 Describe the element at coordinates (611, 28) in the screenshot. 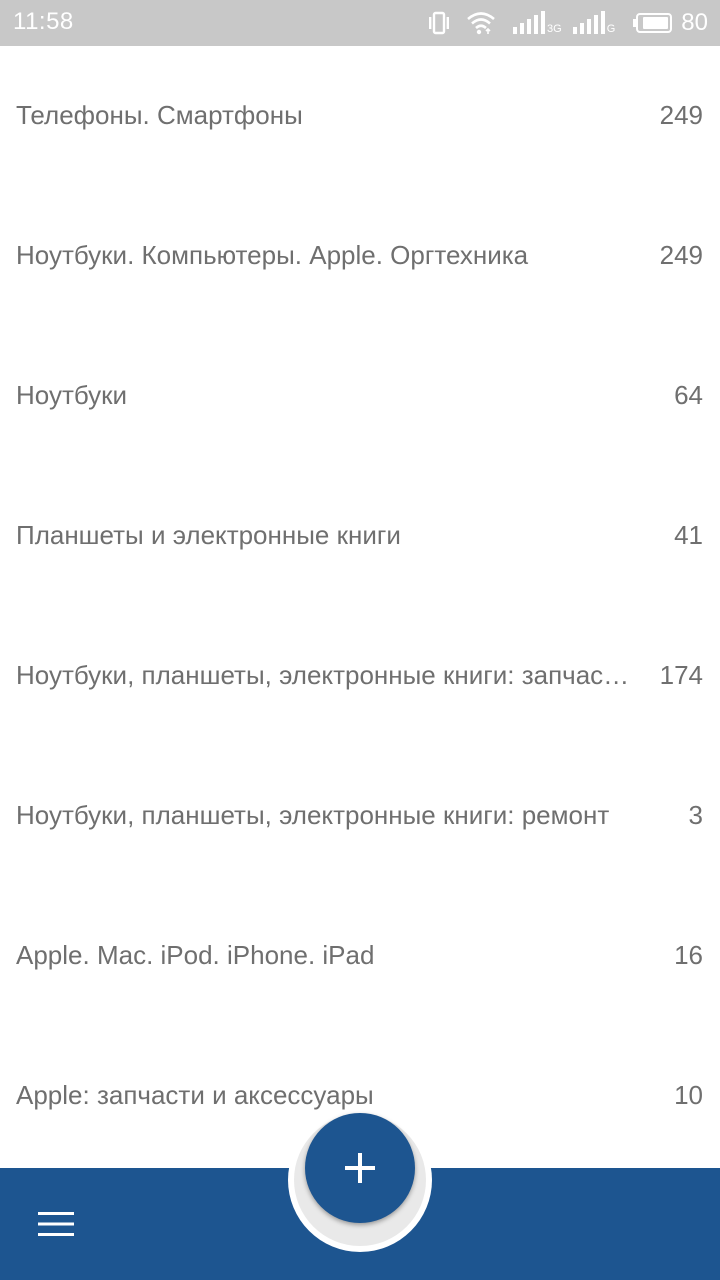

I see `network-type-label: G` at that location.